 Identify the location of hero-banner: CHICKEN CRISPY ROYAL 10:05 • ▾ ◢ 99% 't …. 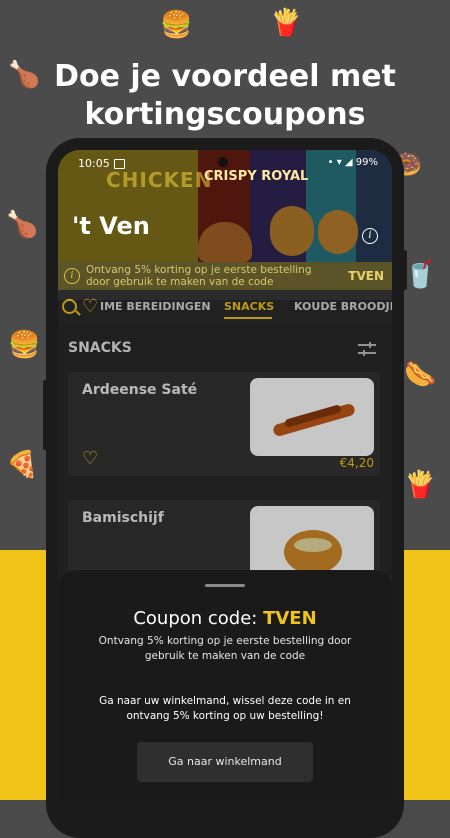
(225, 206).